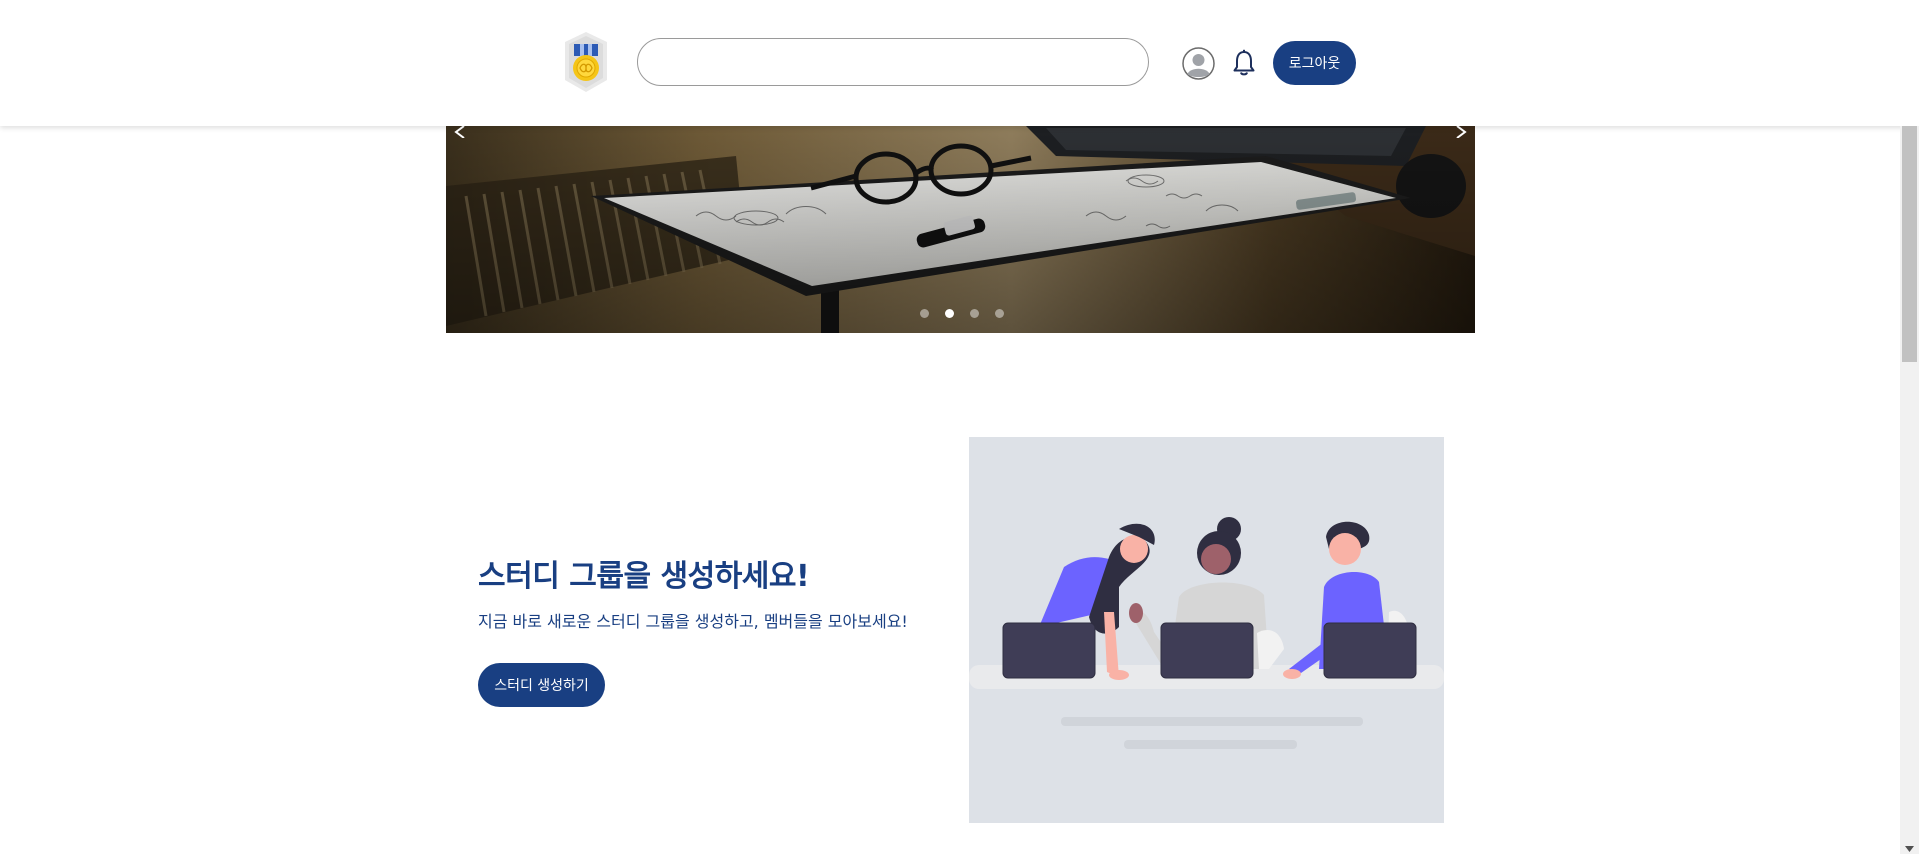  I want to click on scrollbar-thumb, so click(1909, 244).